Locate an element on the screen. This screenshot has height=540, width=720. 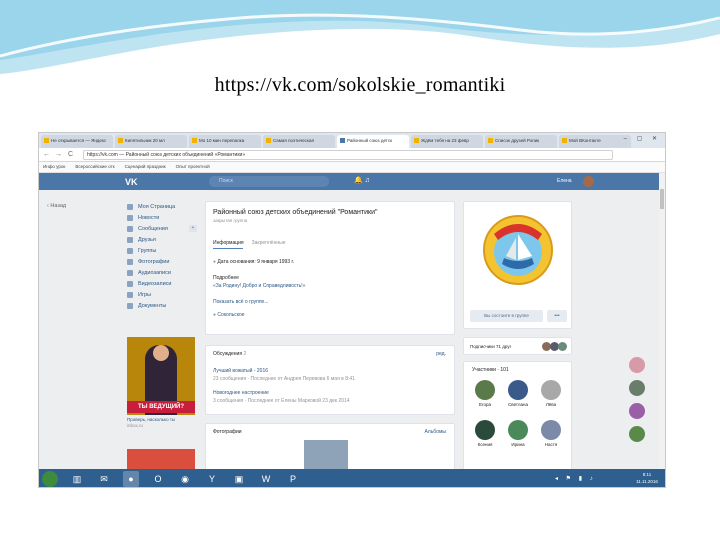
members-header: Участники · 101 is located at coordinates (490, 370).